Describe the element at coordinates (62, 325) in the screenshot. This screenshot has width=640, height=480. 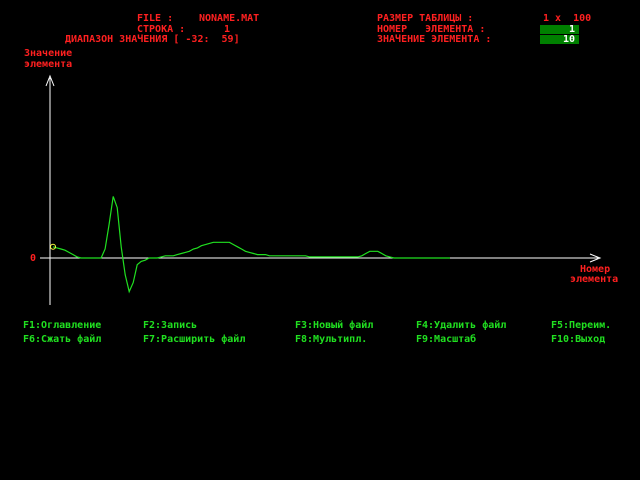
I see `f1-contents-button: F1:Оглавление` at that location.